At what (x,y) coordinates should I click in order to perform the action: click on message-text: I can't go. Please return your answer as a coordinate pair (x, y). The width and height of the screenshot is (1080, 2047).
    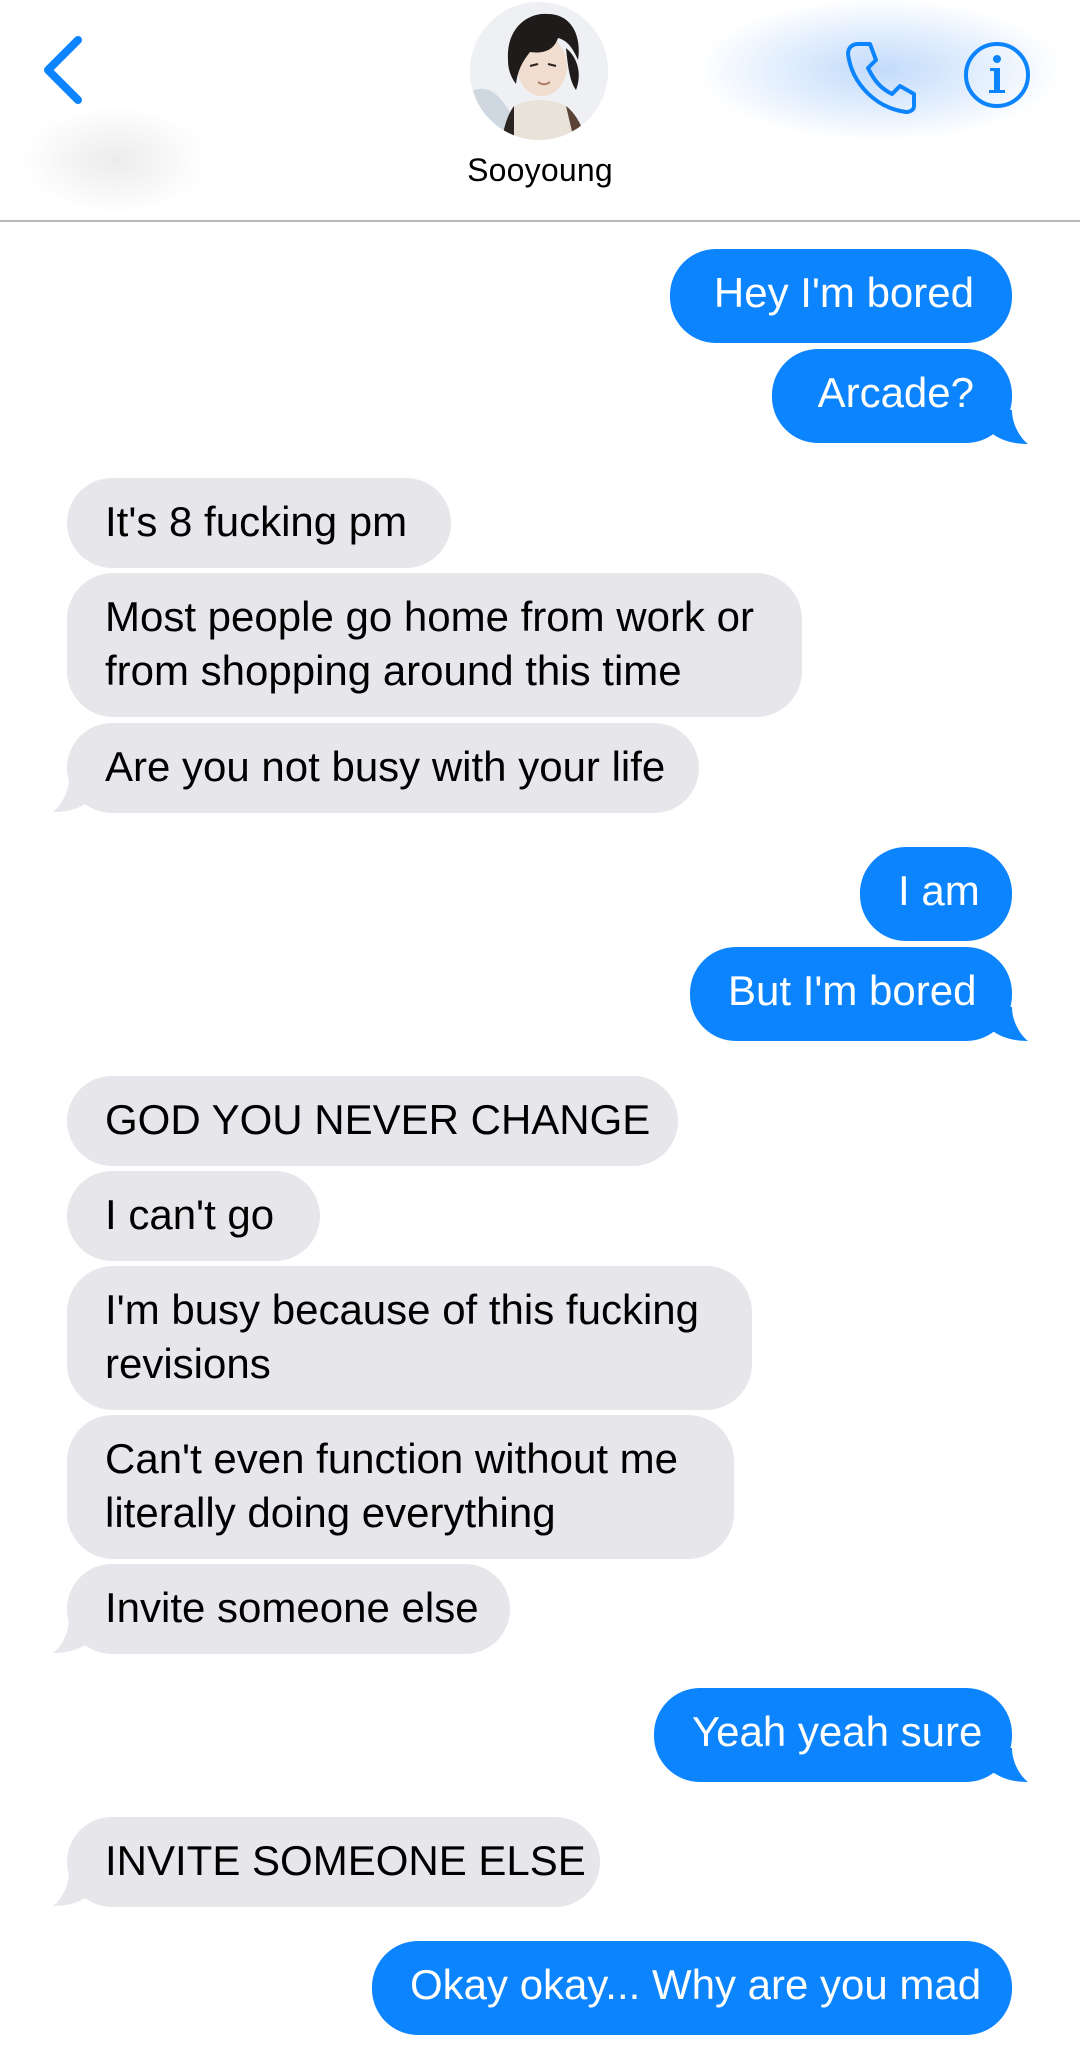
    Looking at the image, I should click on (190, 1214).